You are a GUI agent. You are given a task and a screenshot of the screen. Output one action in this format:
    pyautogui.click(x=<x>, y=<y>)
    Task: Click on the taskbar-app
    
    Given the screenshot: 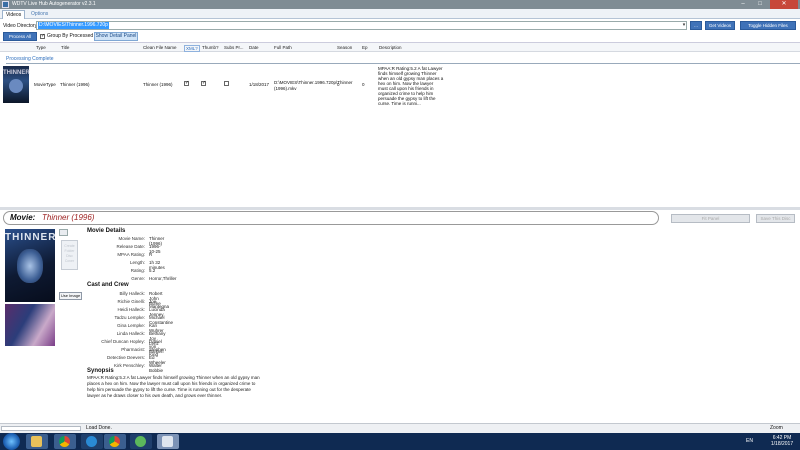 What is the action you would take?
    pyautogui.click(x=168, y=441)
    